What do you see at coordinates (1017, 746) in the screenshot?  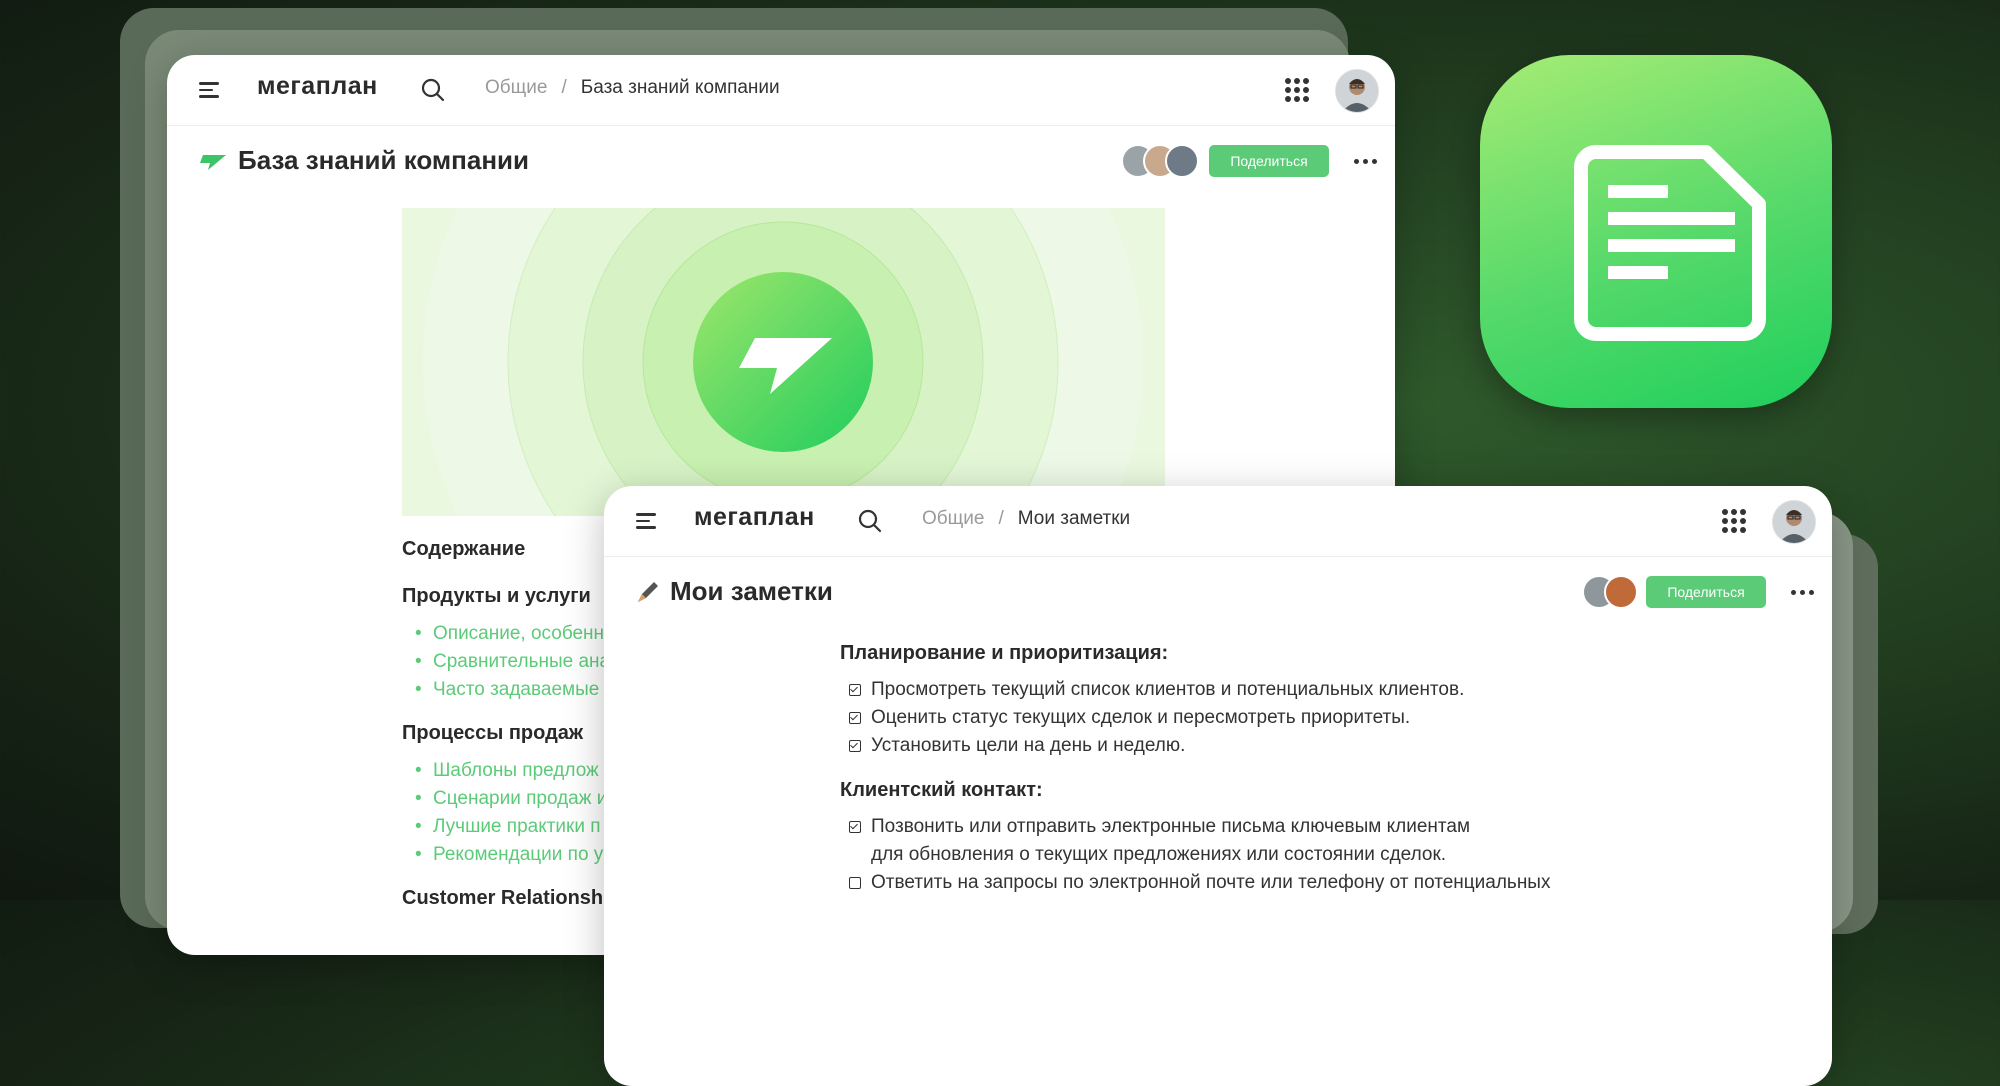 I see `checklist-item: Установить цели на день и неделю.` at bounding box center [1017, 746].